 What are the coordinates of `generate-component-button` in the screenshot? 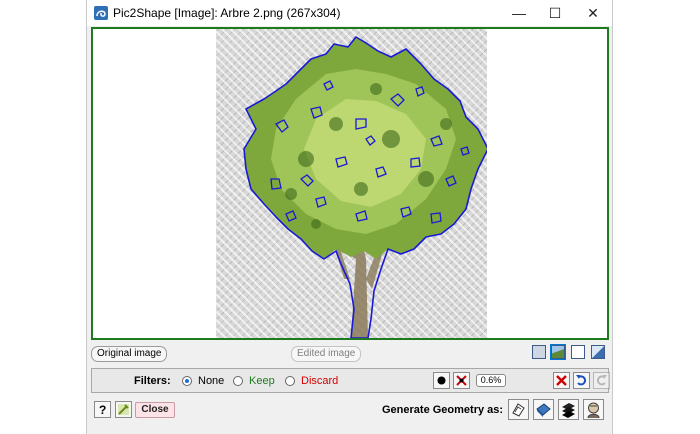 It's located at (593, 409).